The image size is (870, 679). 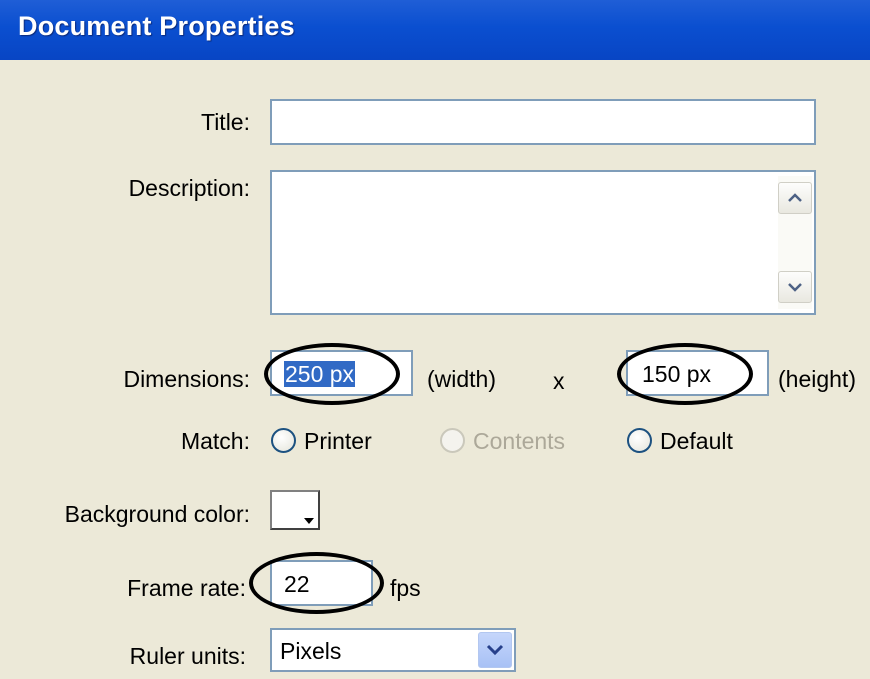 I want to click on match-default-label: Default, so click(x=696, y=441).